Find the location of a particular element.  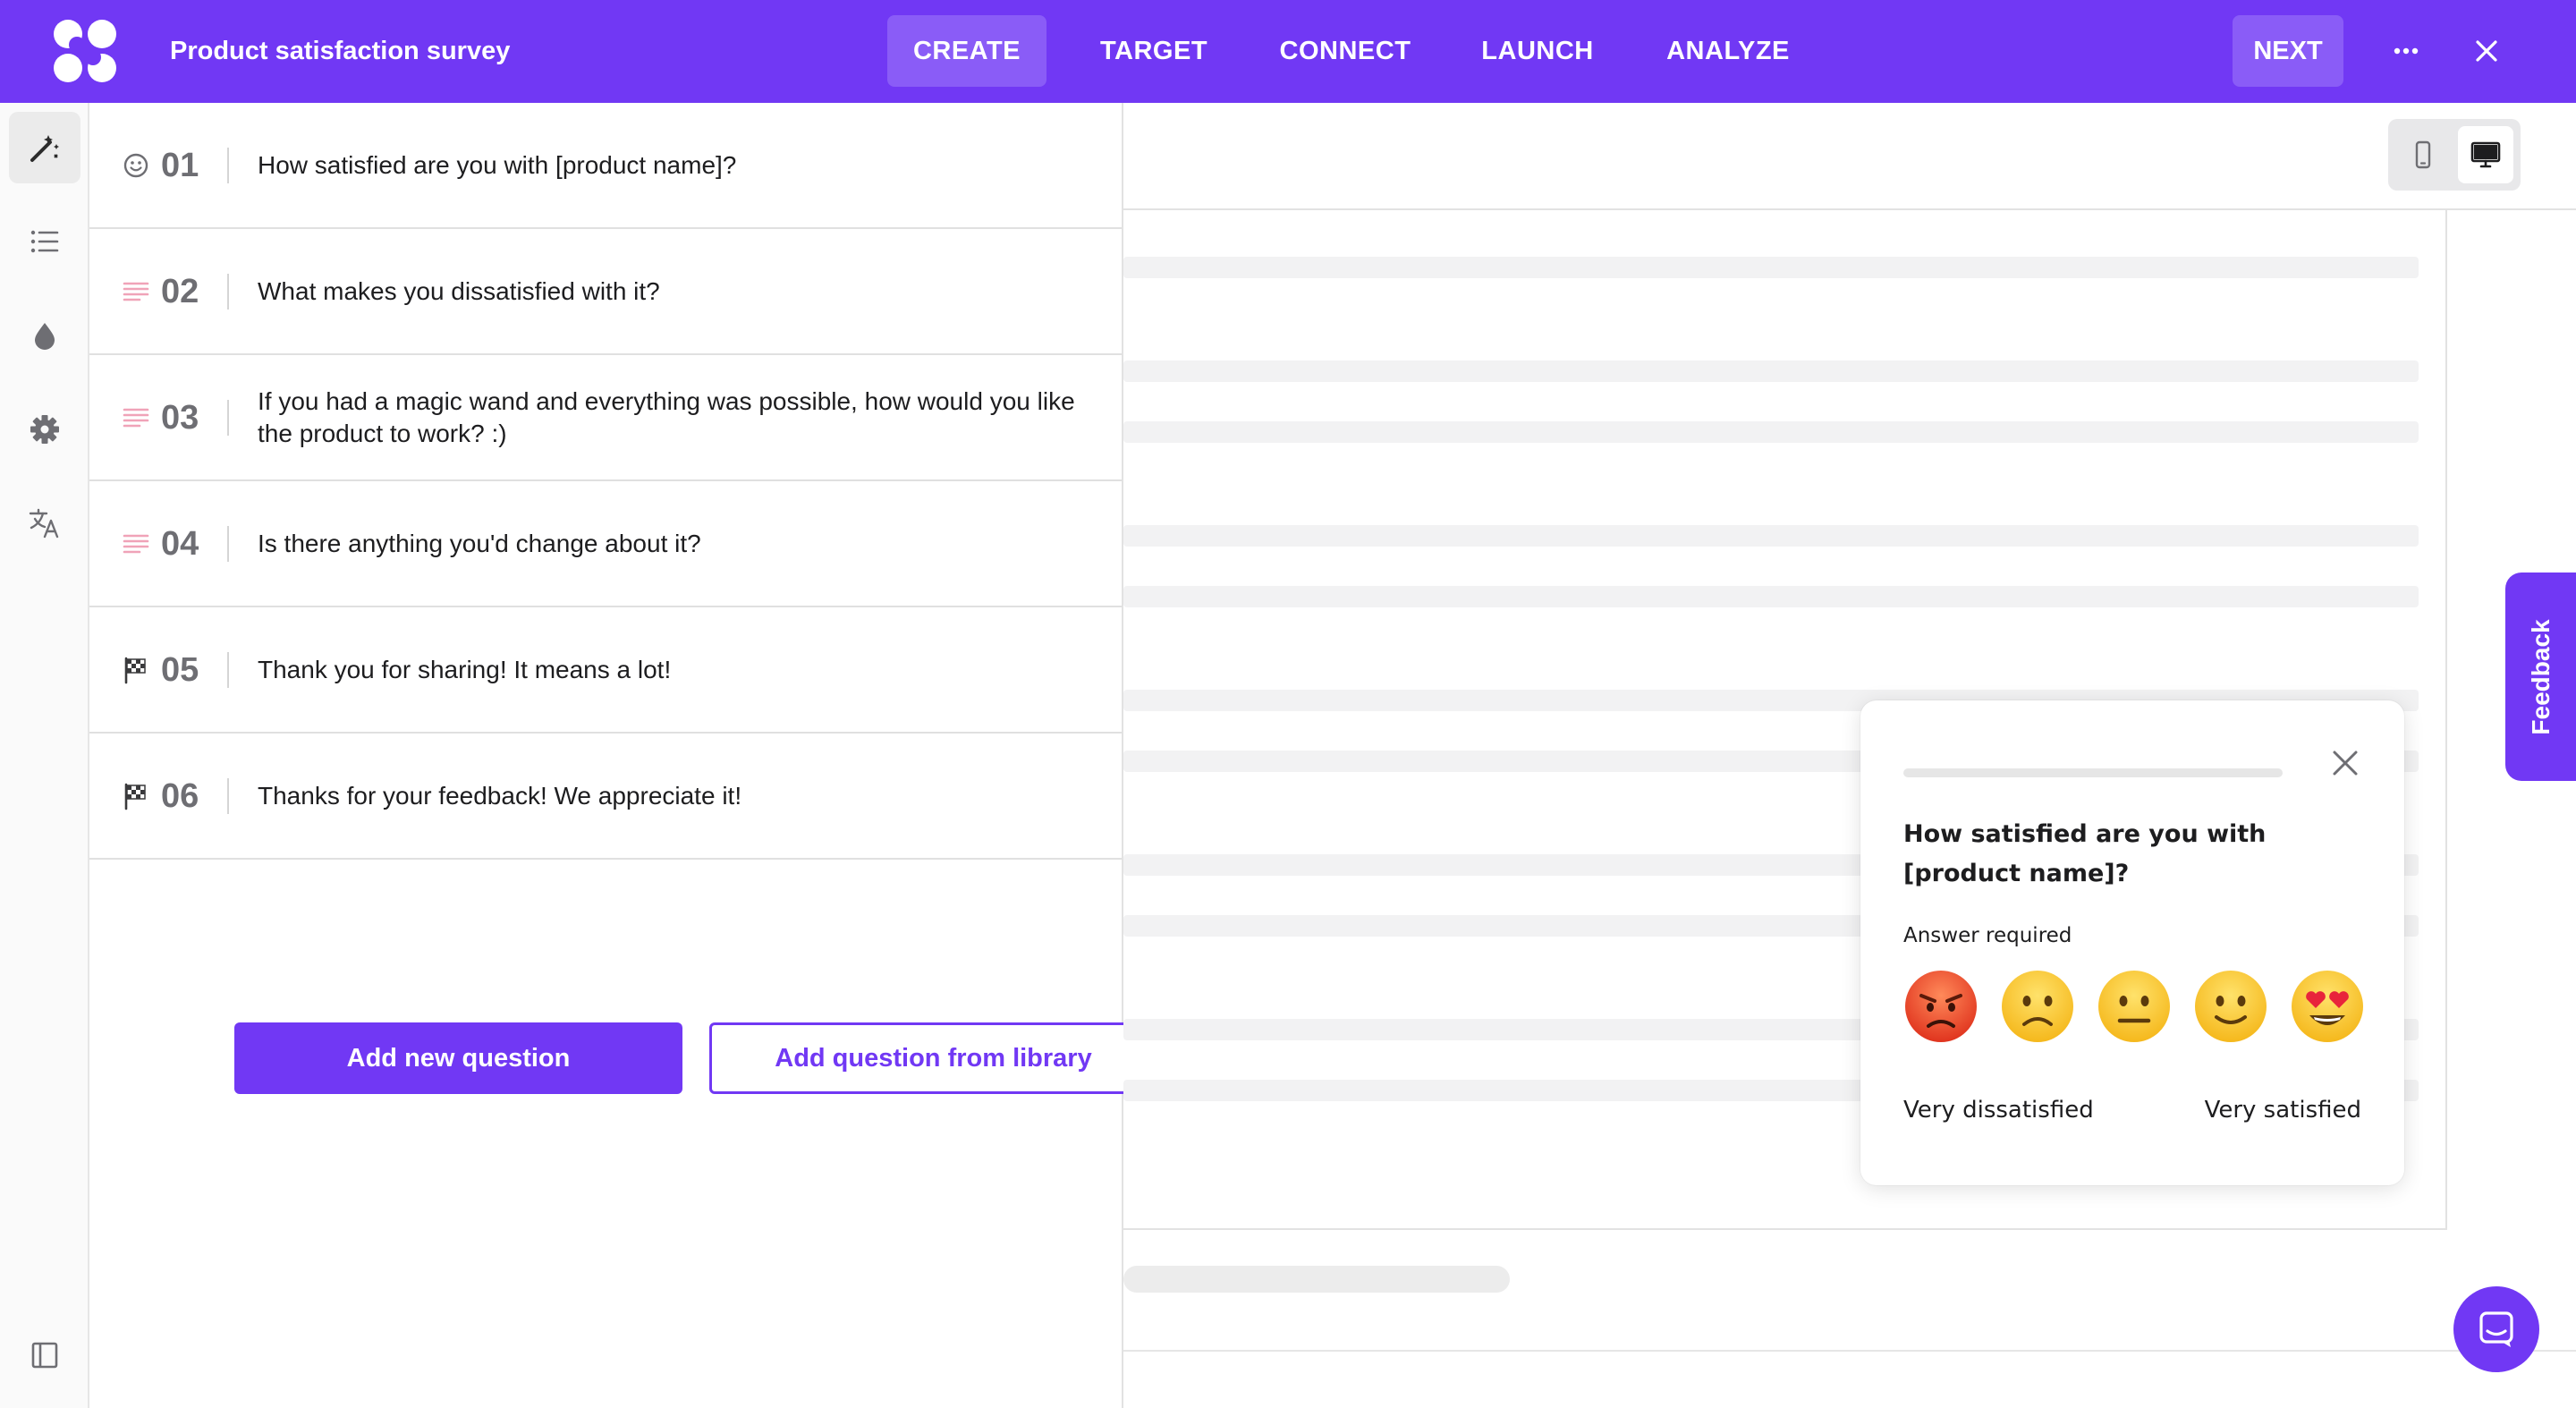

slightly-frowning-face-icon is located at coordinates (2037, 1006).